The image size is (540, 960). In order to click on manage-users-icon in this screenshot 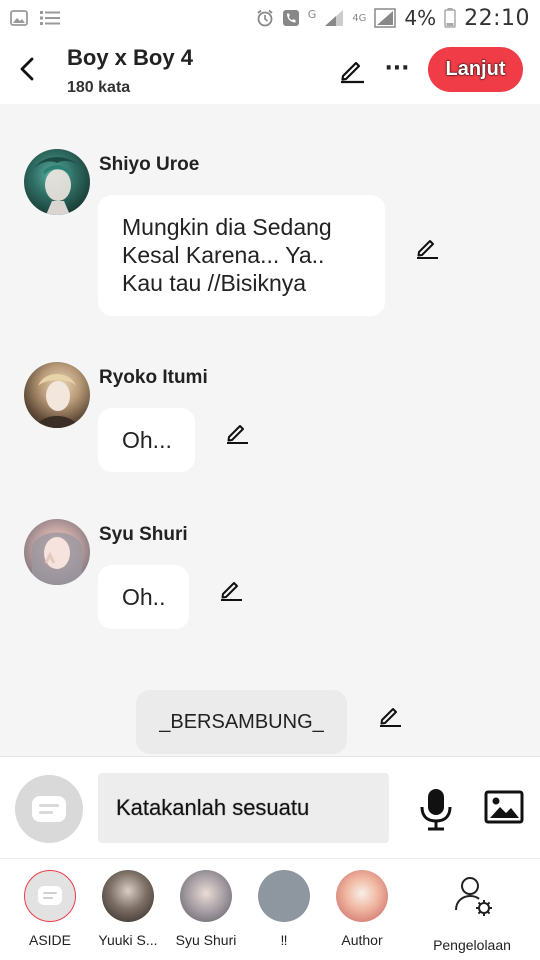, I will do `click(473, 896)`.